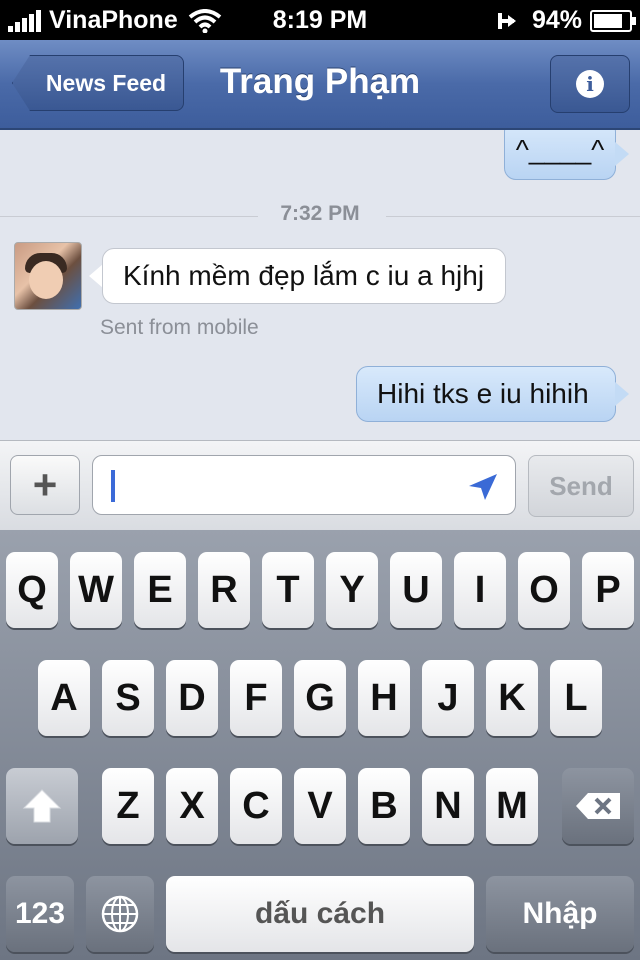 This screenshot has height=960, width=640. What do you see at coordinates (113, 486) in the screenshot?
I see `text-caret` at bounding box center [113, 486].